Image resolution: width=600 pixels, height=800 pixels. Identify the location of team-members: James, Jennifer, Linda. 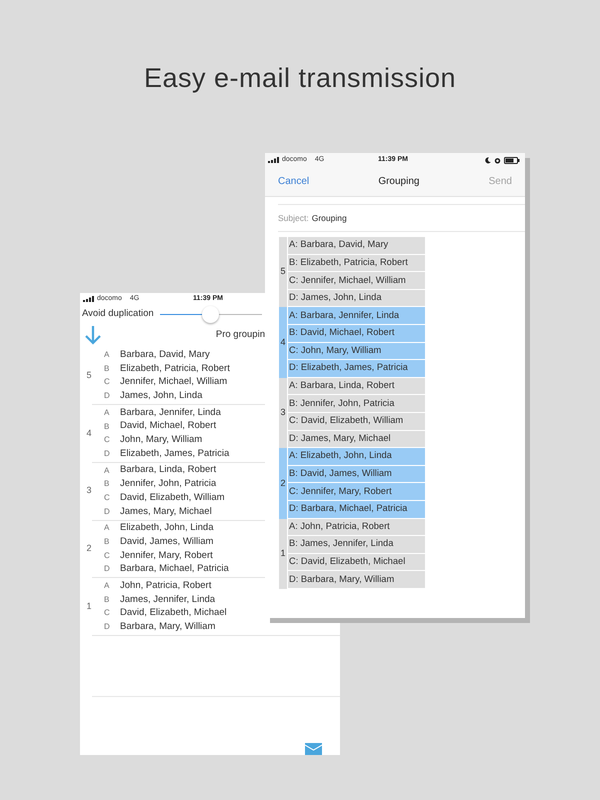
(168, 599).